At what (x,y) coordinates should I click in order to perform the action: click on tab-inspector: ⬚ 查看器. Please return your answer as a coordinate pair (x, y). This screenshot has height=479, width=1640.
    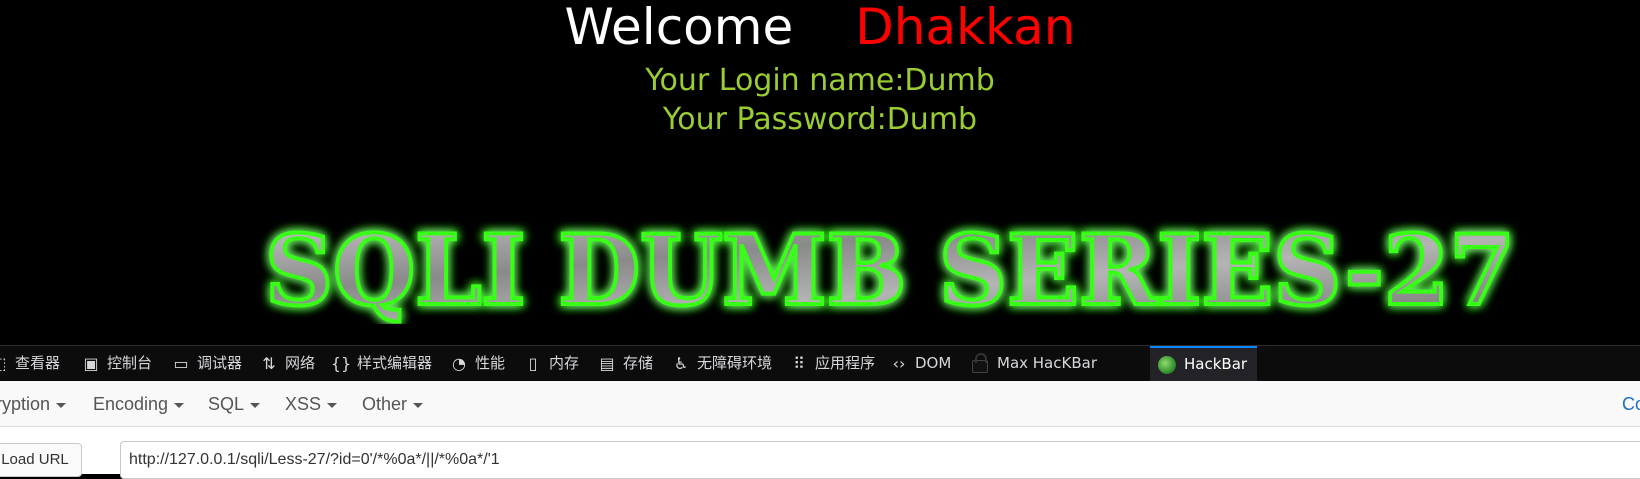
    Looking at the image, I should click on (30, 363).